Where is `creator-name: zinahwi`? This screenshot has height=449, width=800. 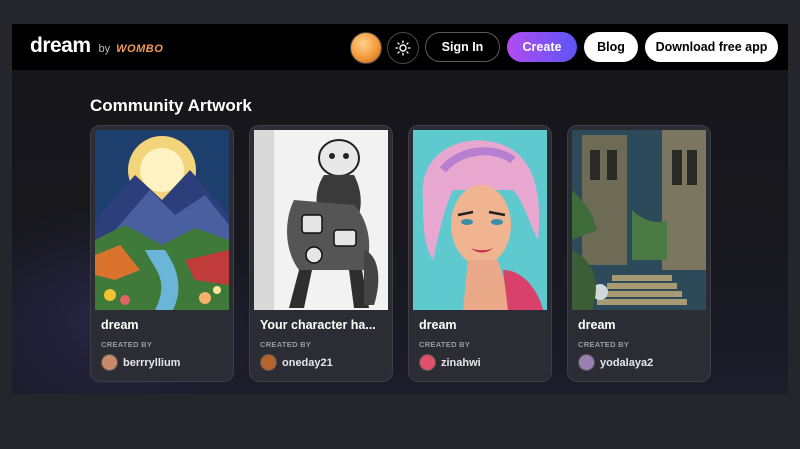
creator-name: zinahwi is located at coordinates (461, 362).